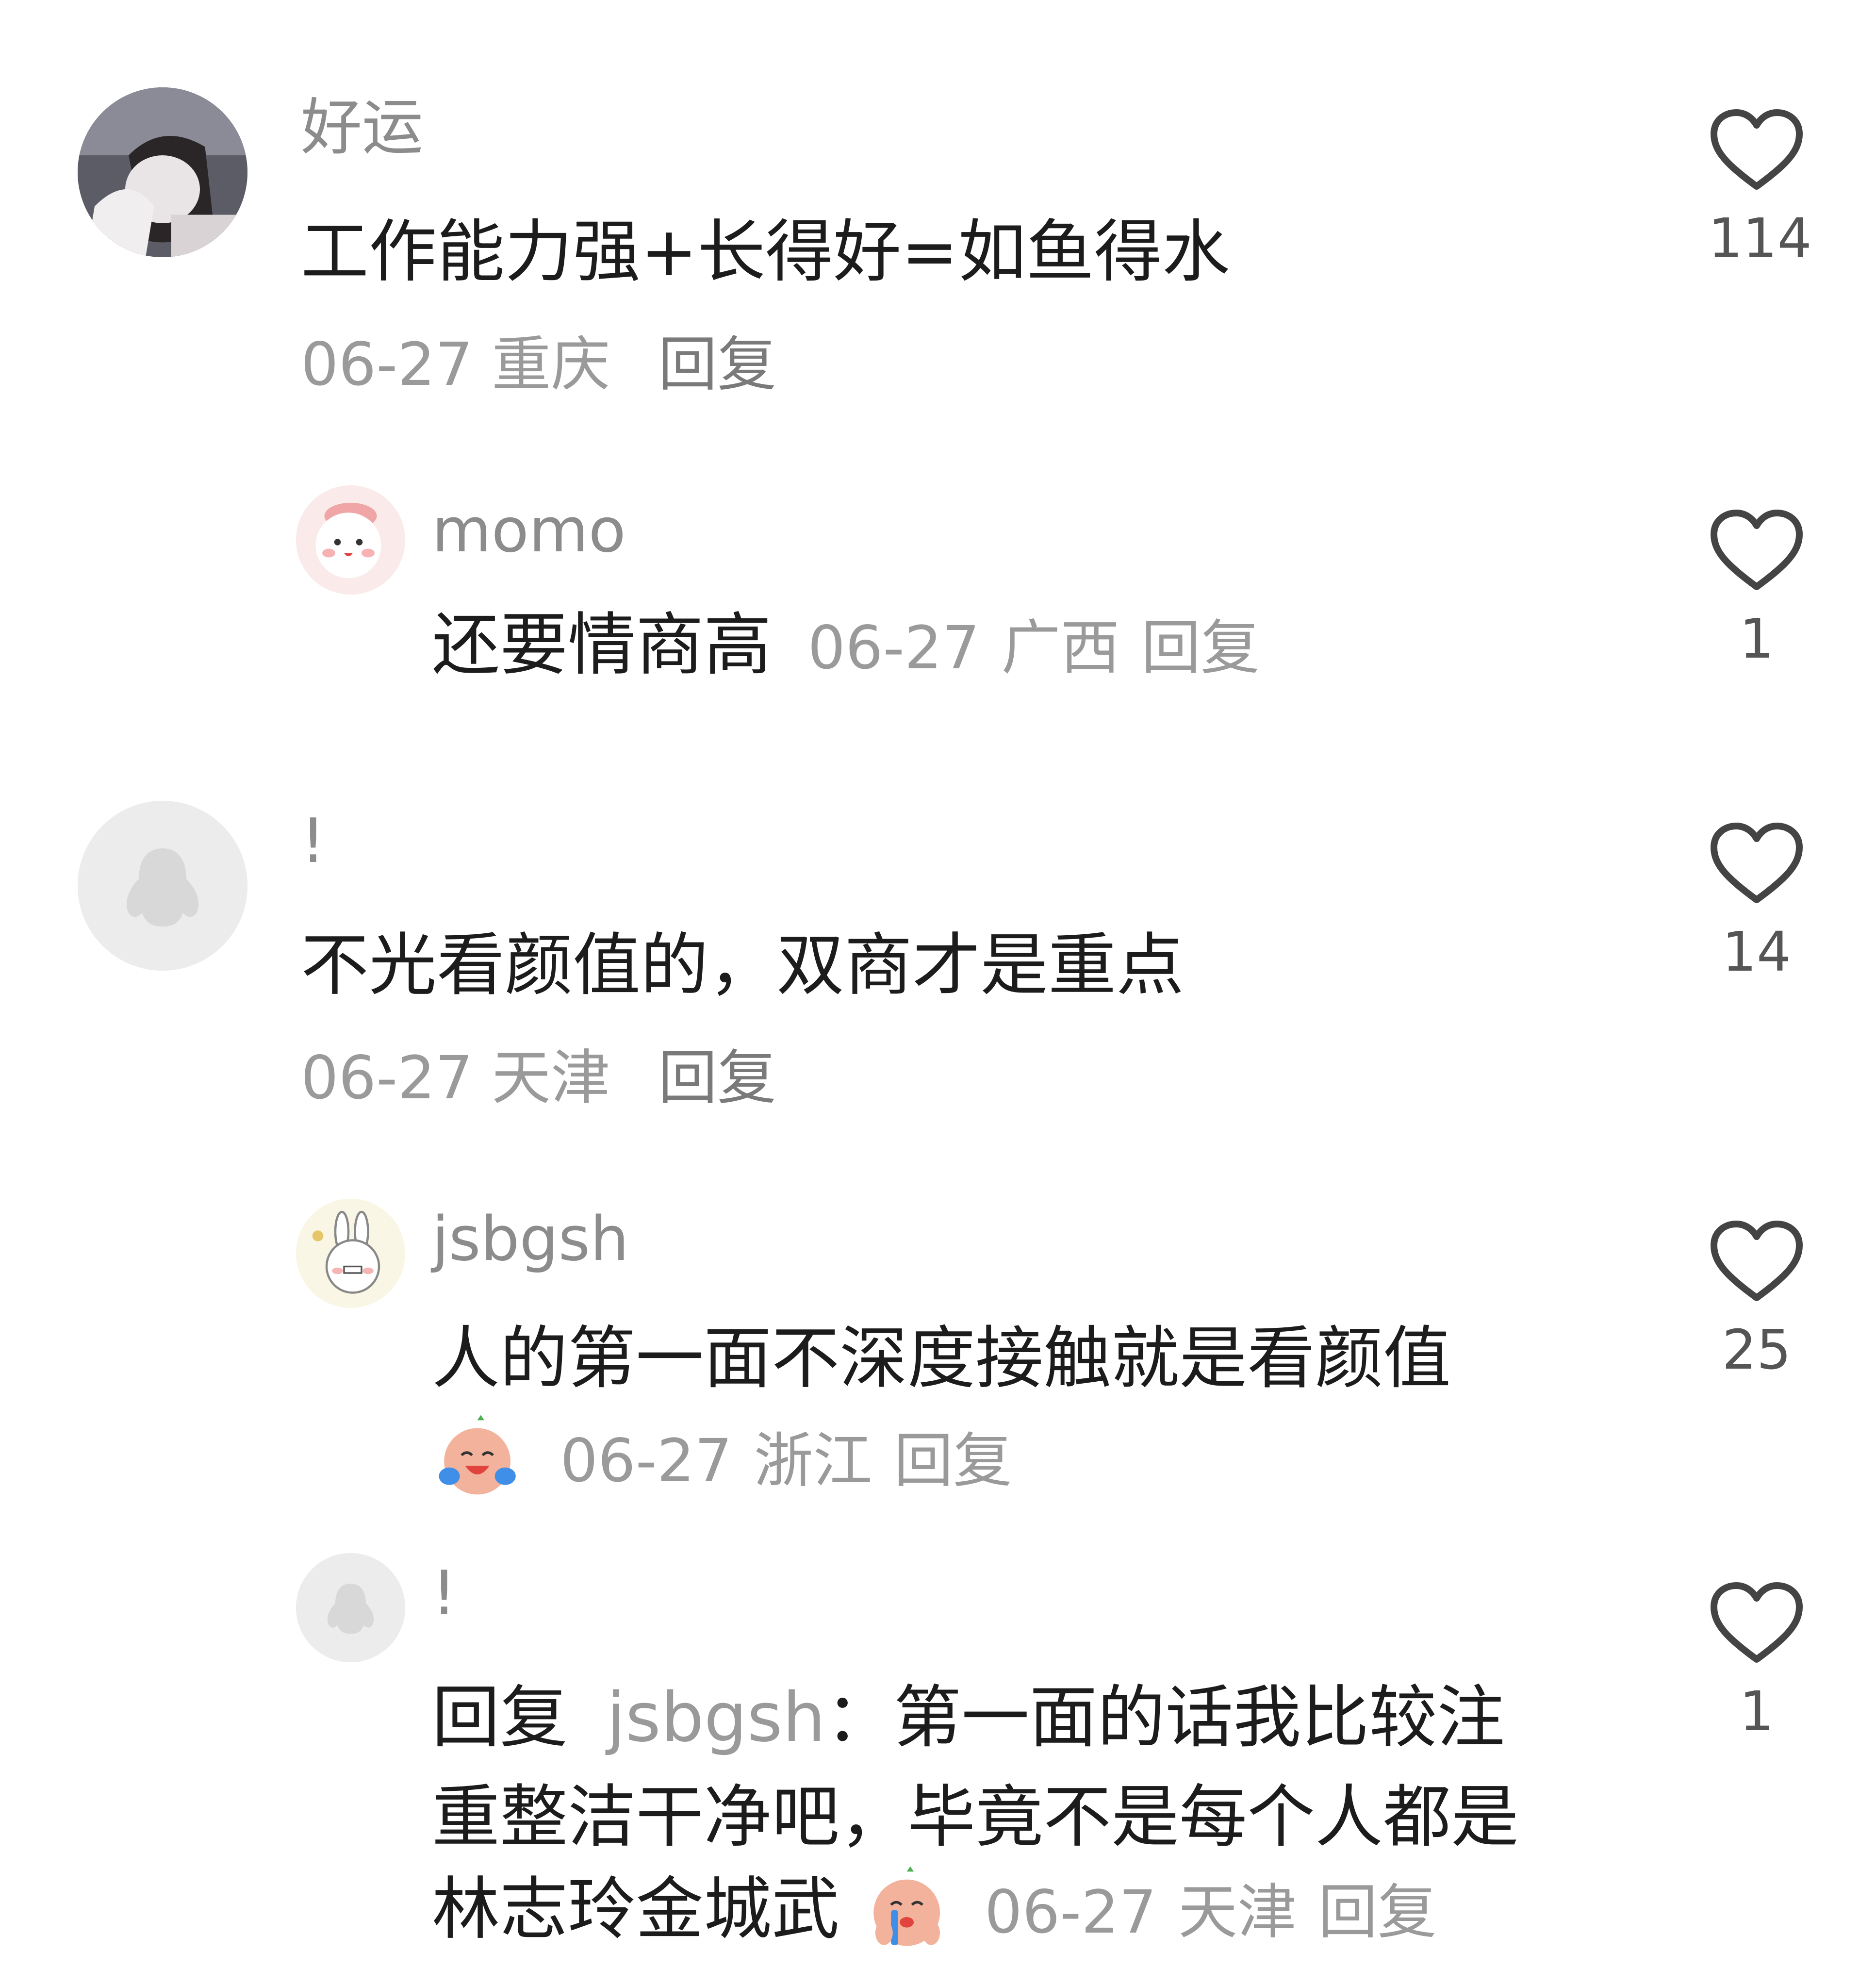 This screenshot has height=1985, width=1876. I want to click on like-control: 114, so click(1760, 188).